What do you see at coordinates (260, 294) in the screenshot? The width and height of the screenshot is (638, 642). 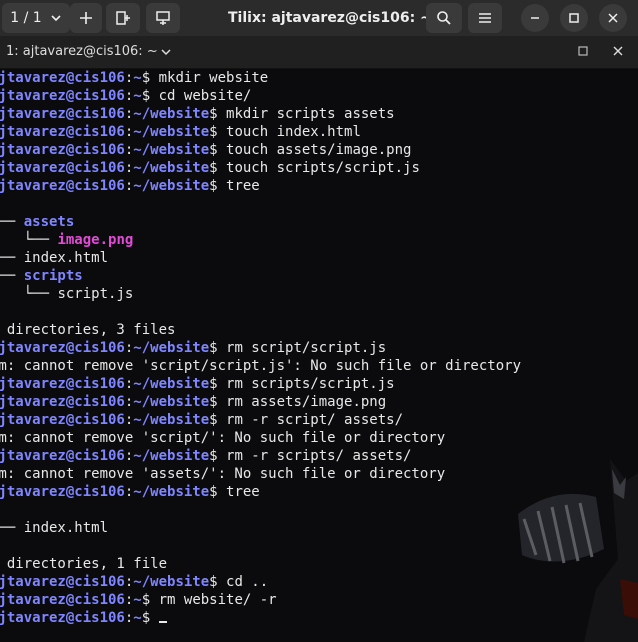 I see `terminal-line: └── script.js` at bounding box center [260, 294].